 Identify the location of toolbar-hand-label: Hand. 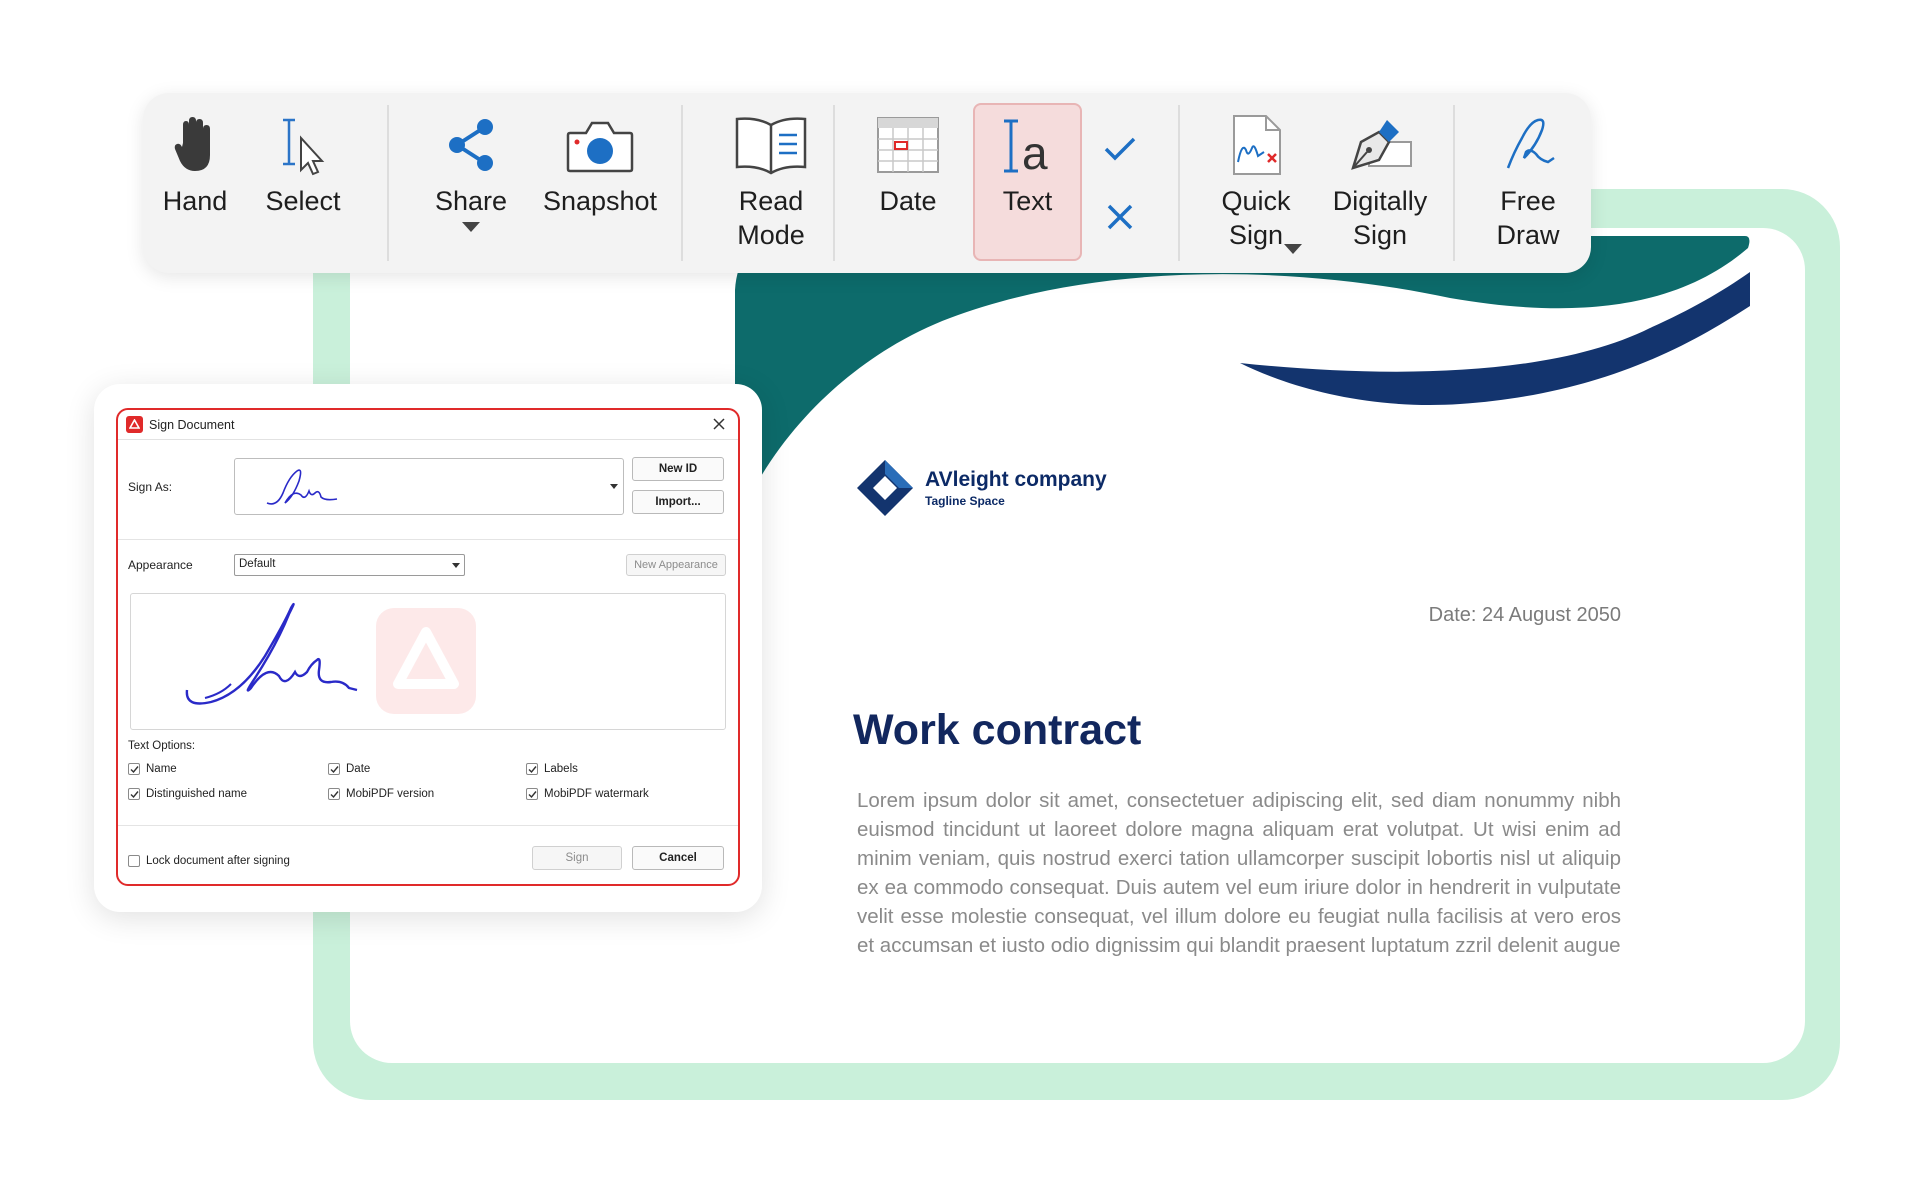
(195, 201).